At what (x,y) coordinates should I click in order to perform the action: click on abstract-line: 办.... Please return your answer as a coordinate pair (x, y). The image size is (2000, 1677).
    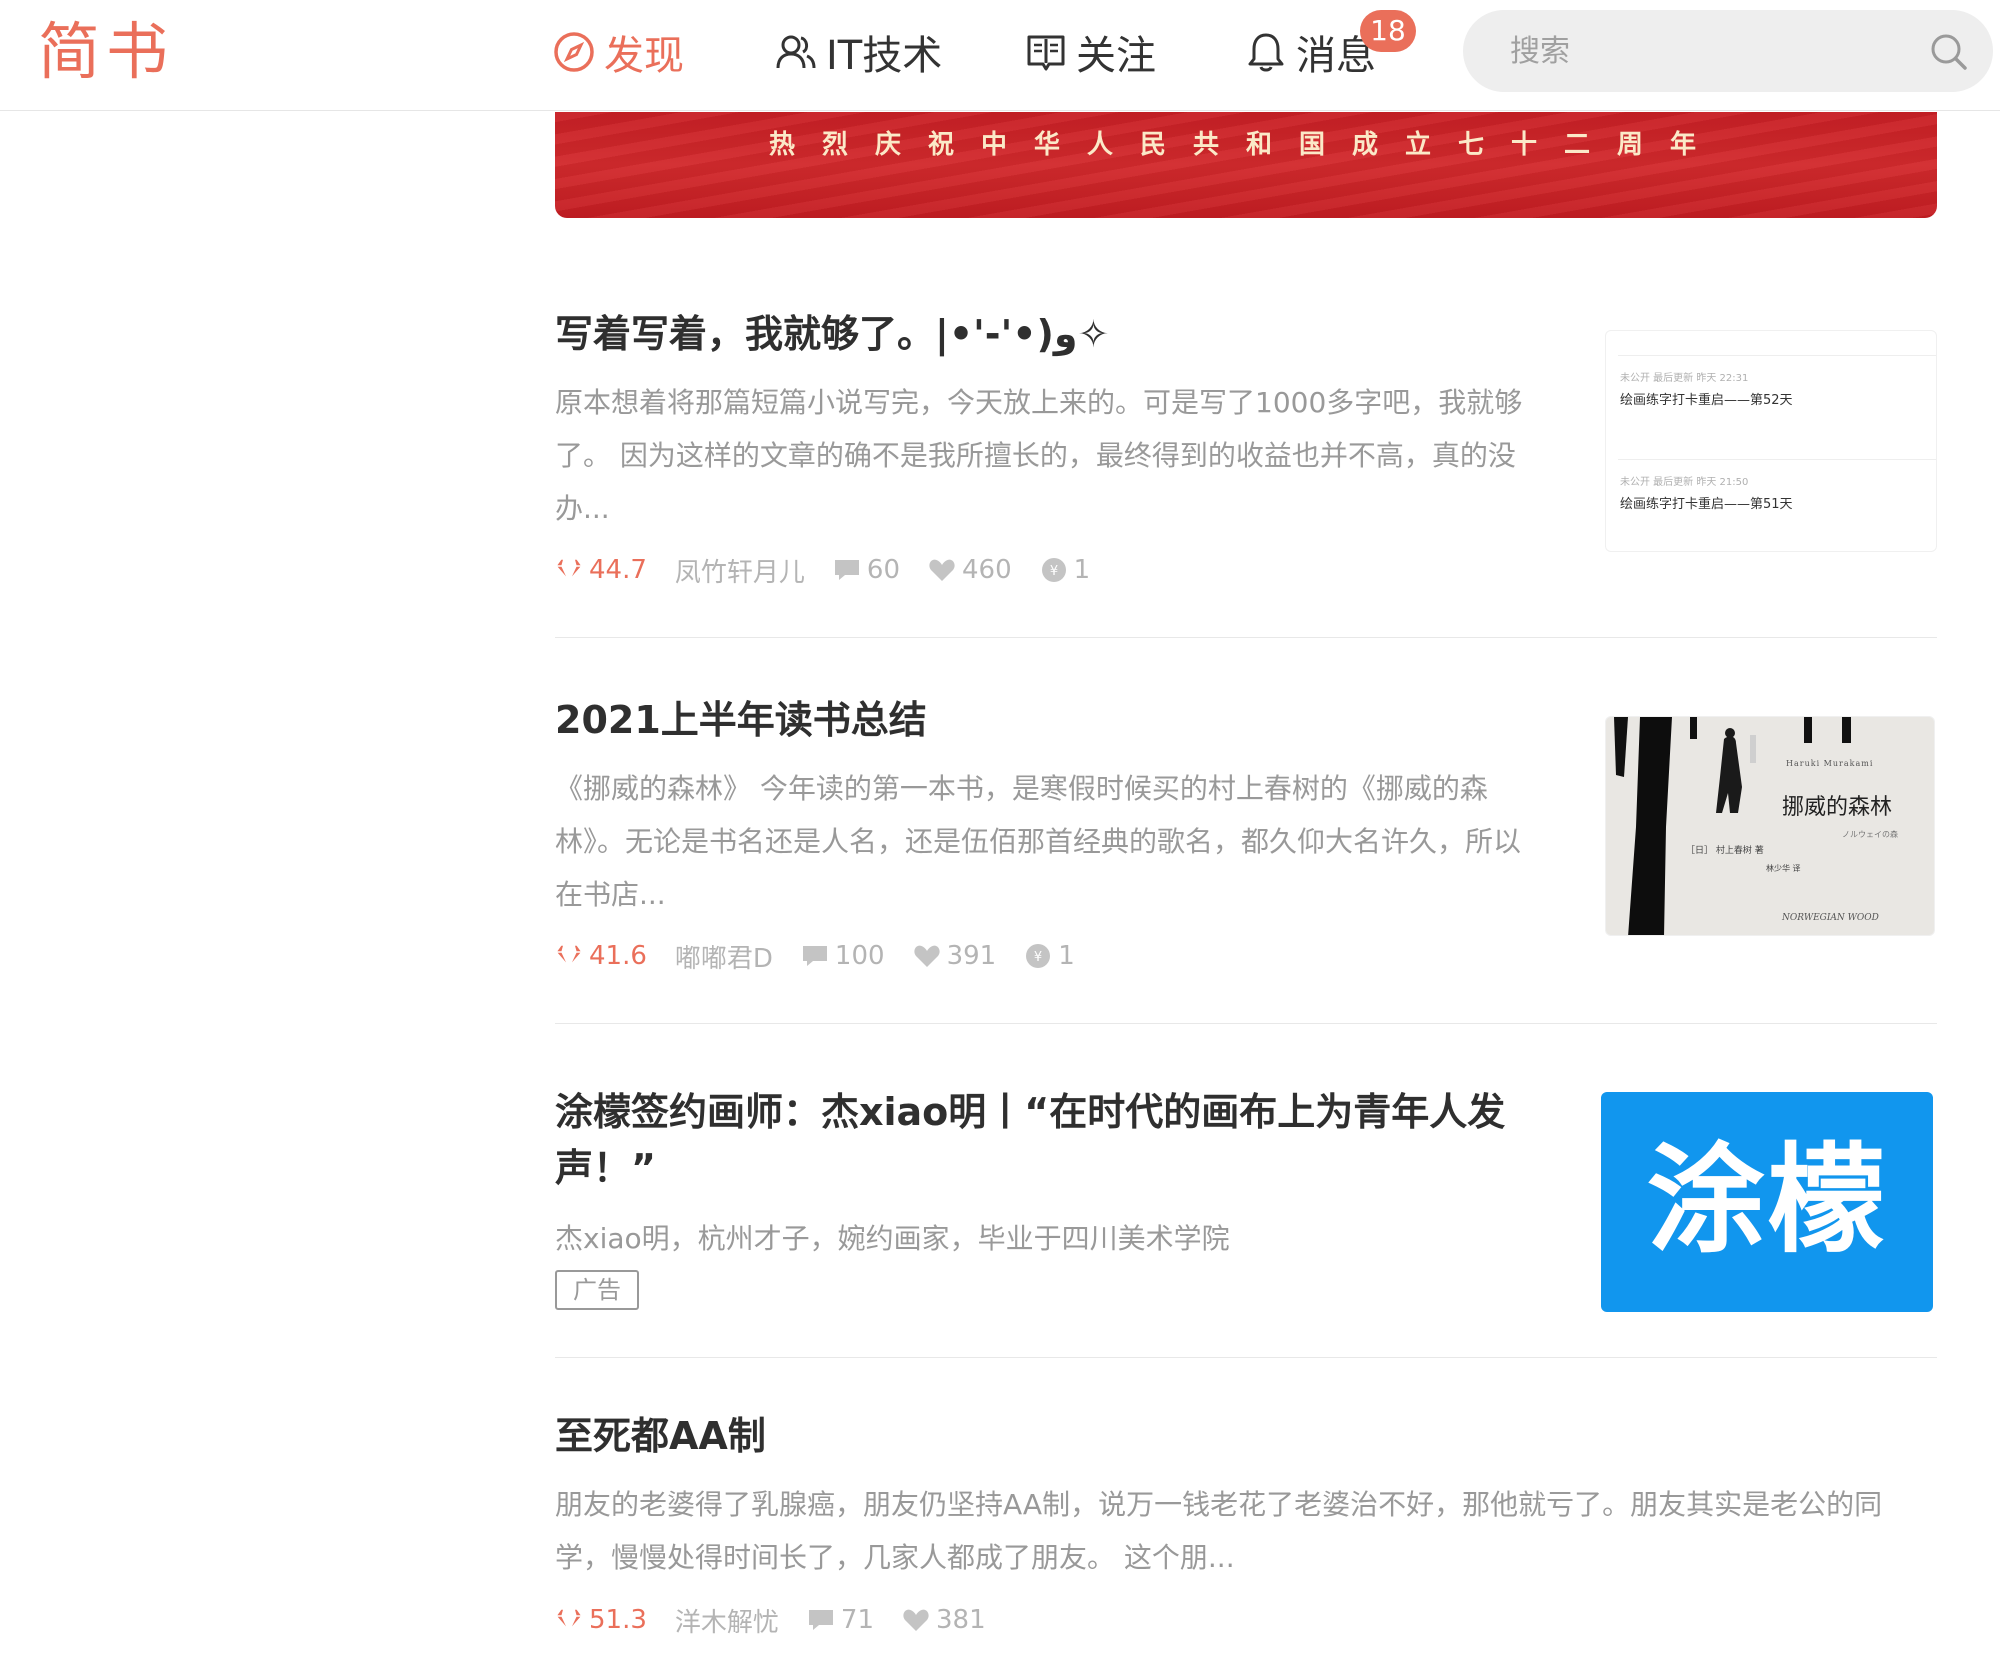
    Looking at the image, I should click on (582, 508).